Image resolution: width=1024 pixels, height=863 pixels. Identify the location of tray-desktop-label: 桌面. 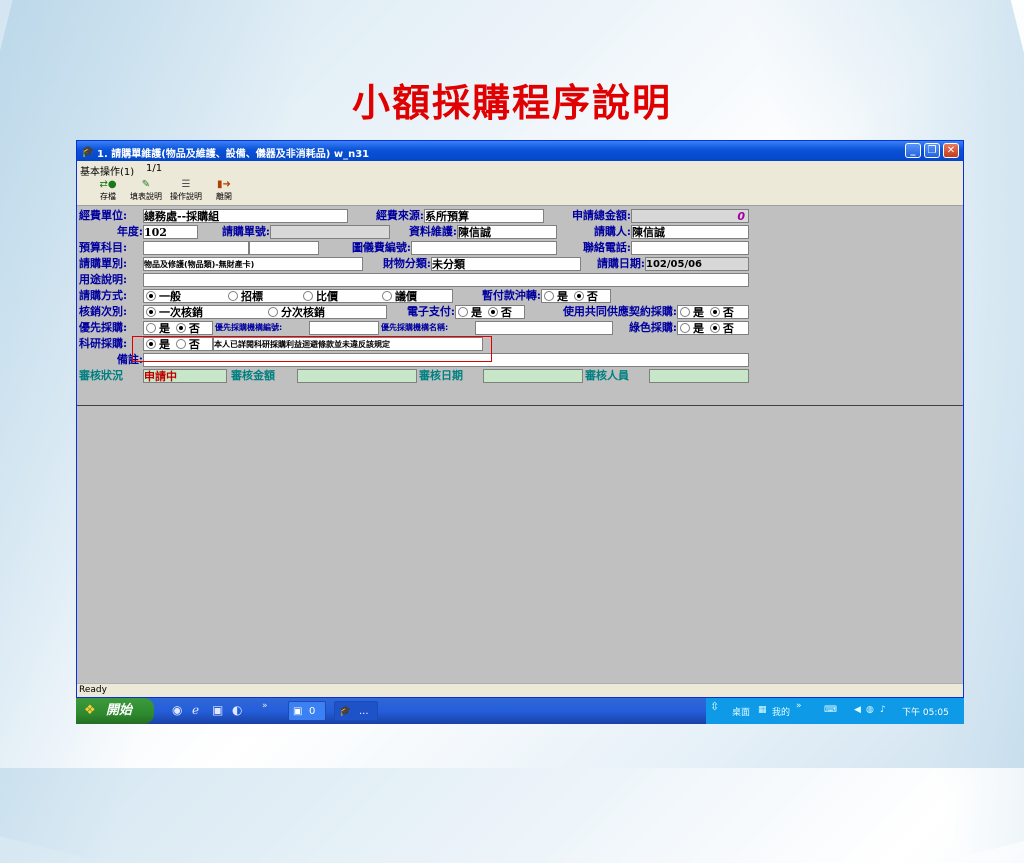
(741, 711).